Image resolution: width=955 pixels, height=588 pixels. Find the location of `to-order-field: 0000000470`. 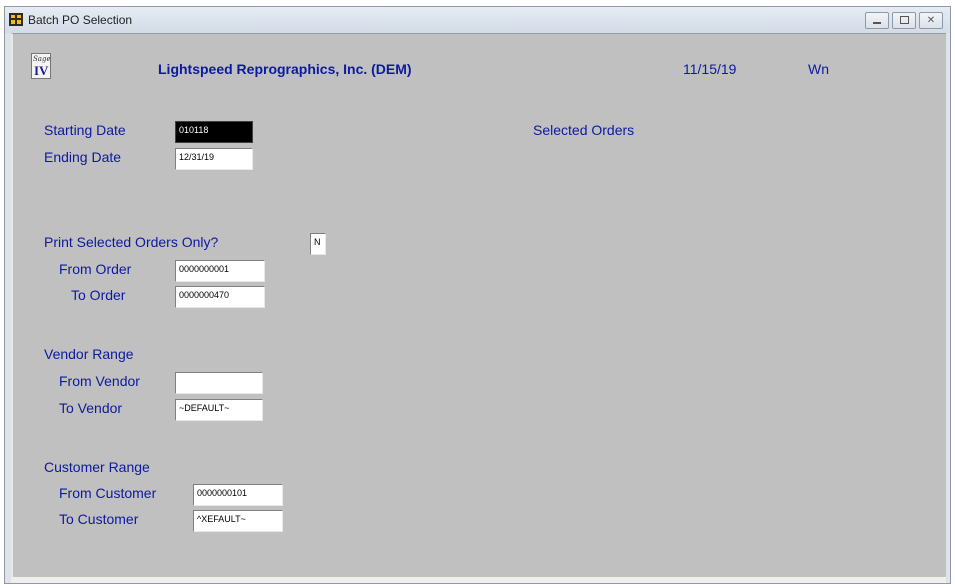

to-order-field: 0000000470 is located at coordinates (220, 297).